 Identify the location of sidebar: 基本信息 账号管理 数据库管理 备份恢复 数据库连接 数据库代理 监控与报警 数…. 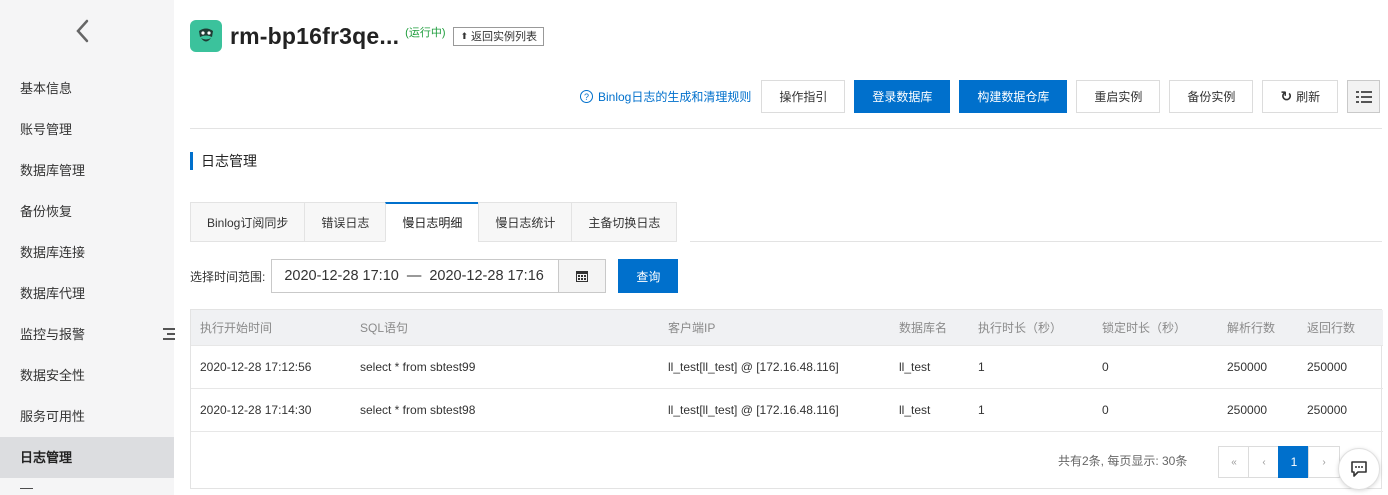
(88, 247).